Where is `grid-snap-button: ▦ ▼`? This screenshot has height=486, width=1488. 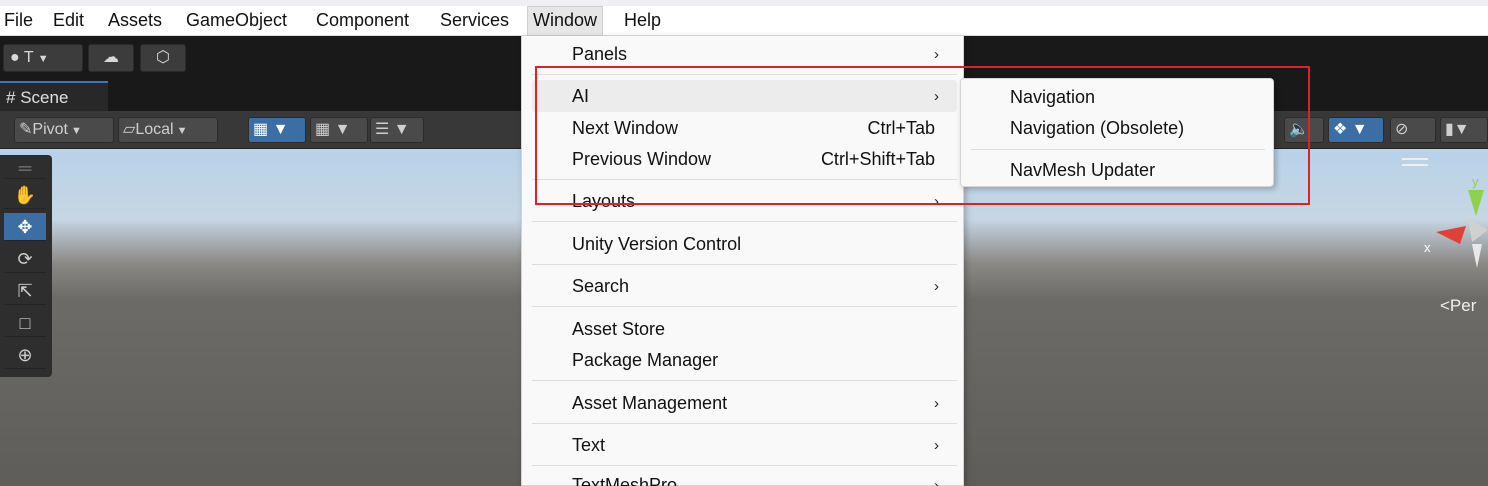 grid-snap-button: ▦ ▼ is located at coordinates (277, 130).